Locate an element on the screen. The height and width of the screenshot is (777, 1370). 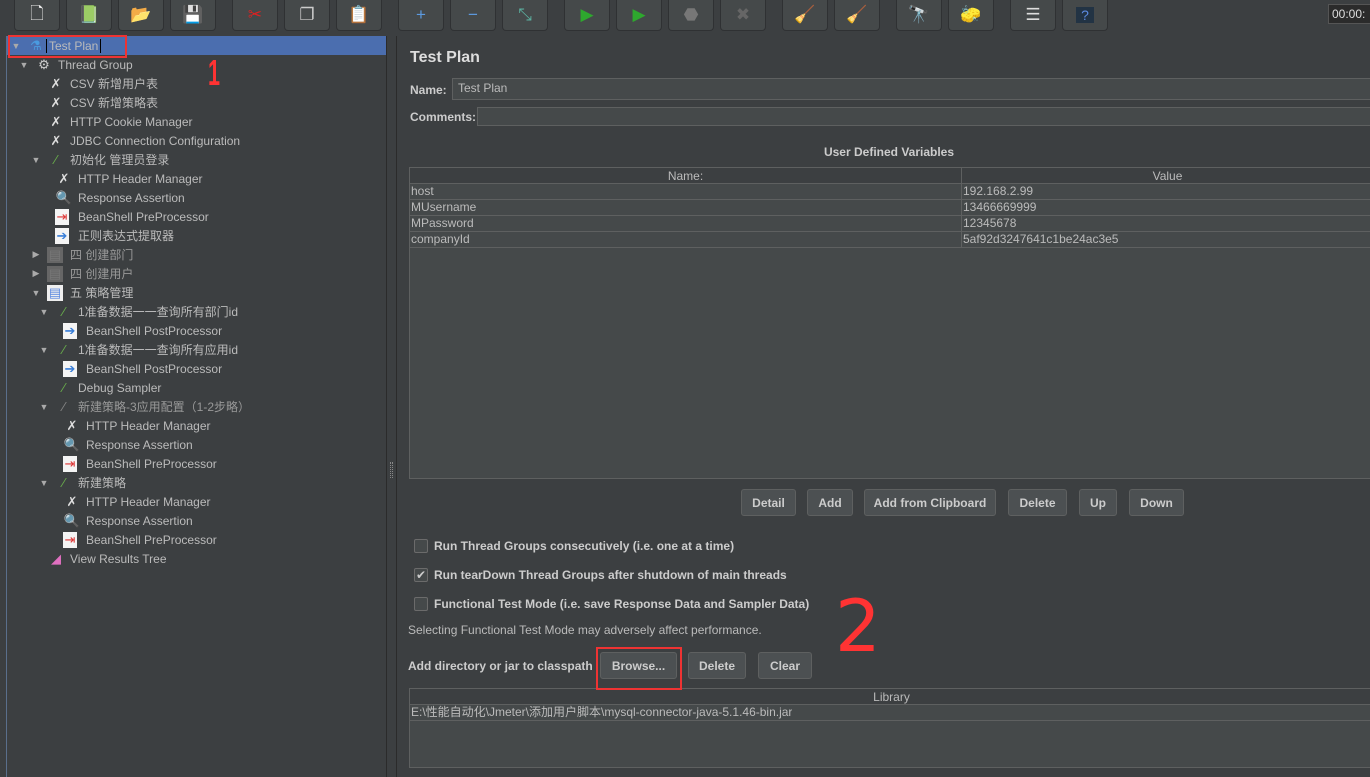
paste-button: 📋 is located at coordinates (359, 15).